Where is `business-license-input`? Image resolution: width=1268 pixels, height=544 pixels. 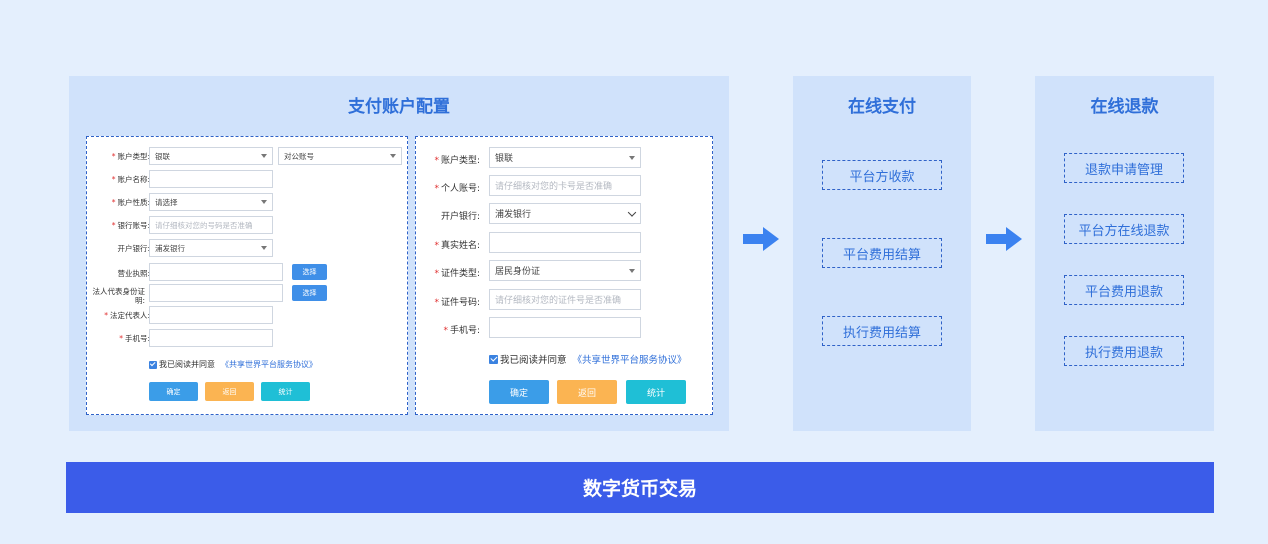 business-license-input is located at coordinates (216, 272).